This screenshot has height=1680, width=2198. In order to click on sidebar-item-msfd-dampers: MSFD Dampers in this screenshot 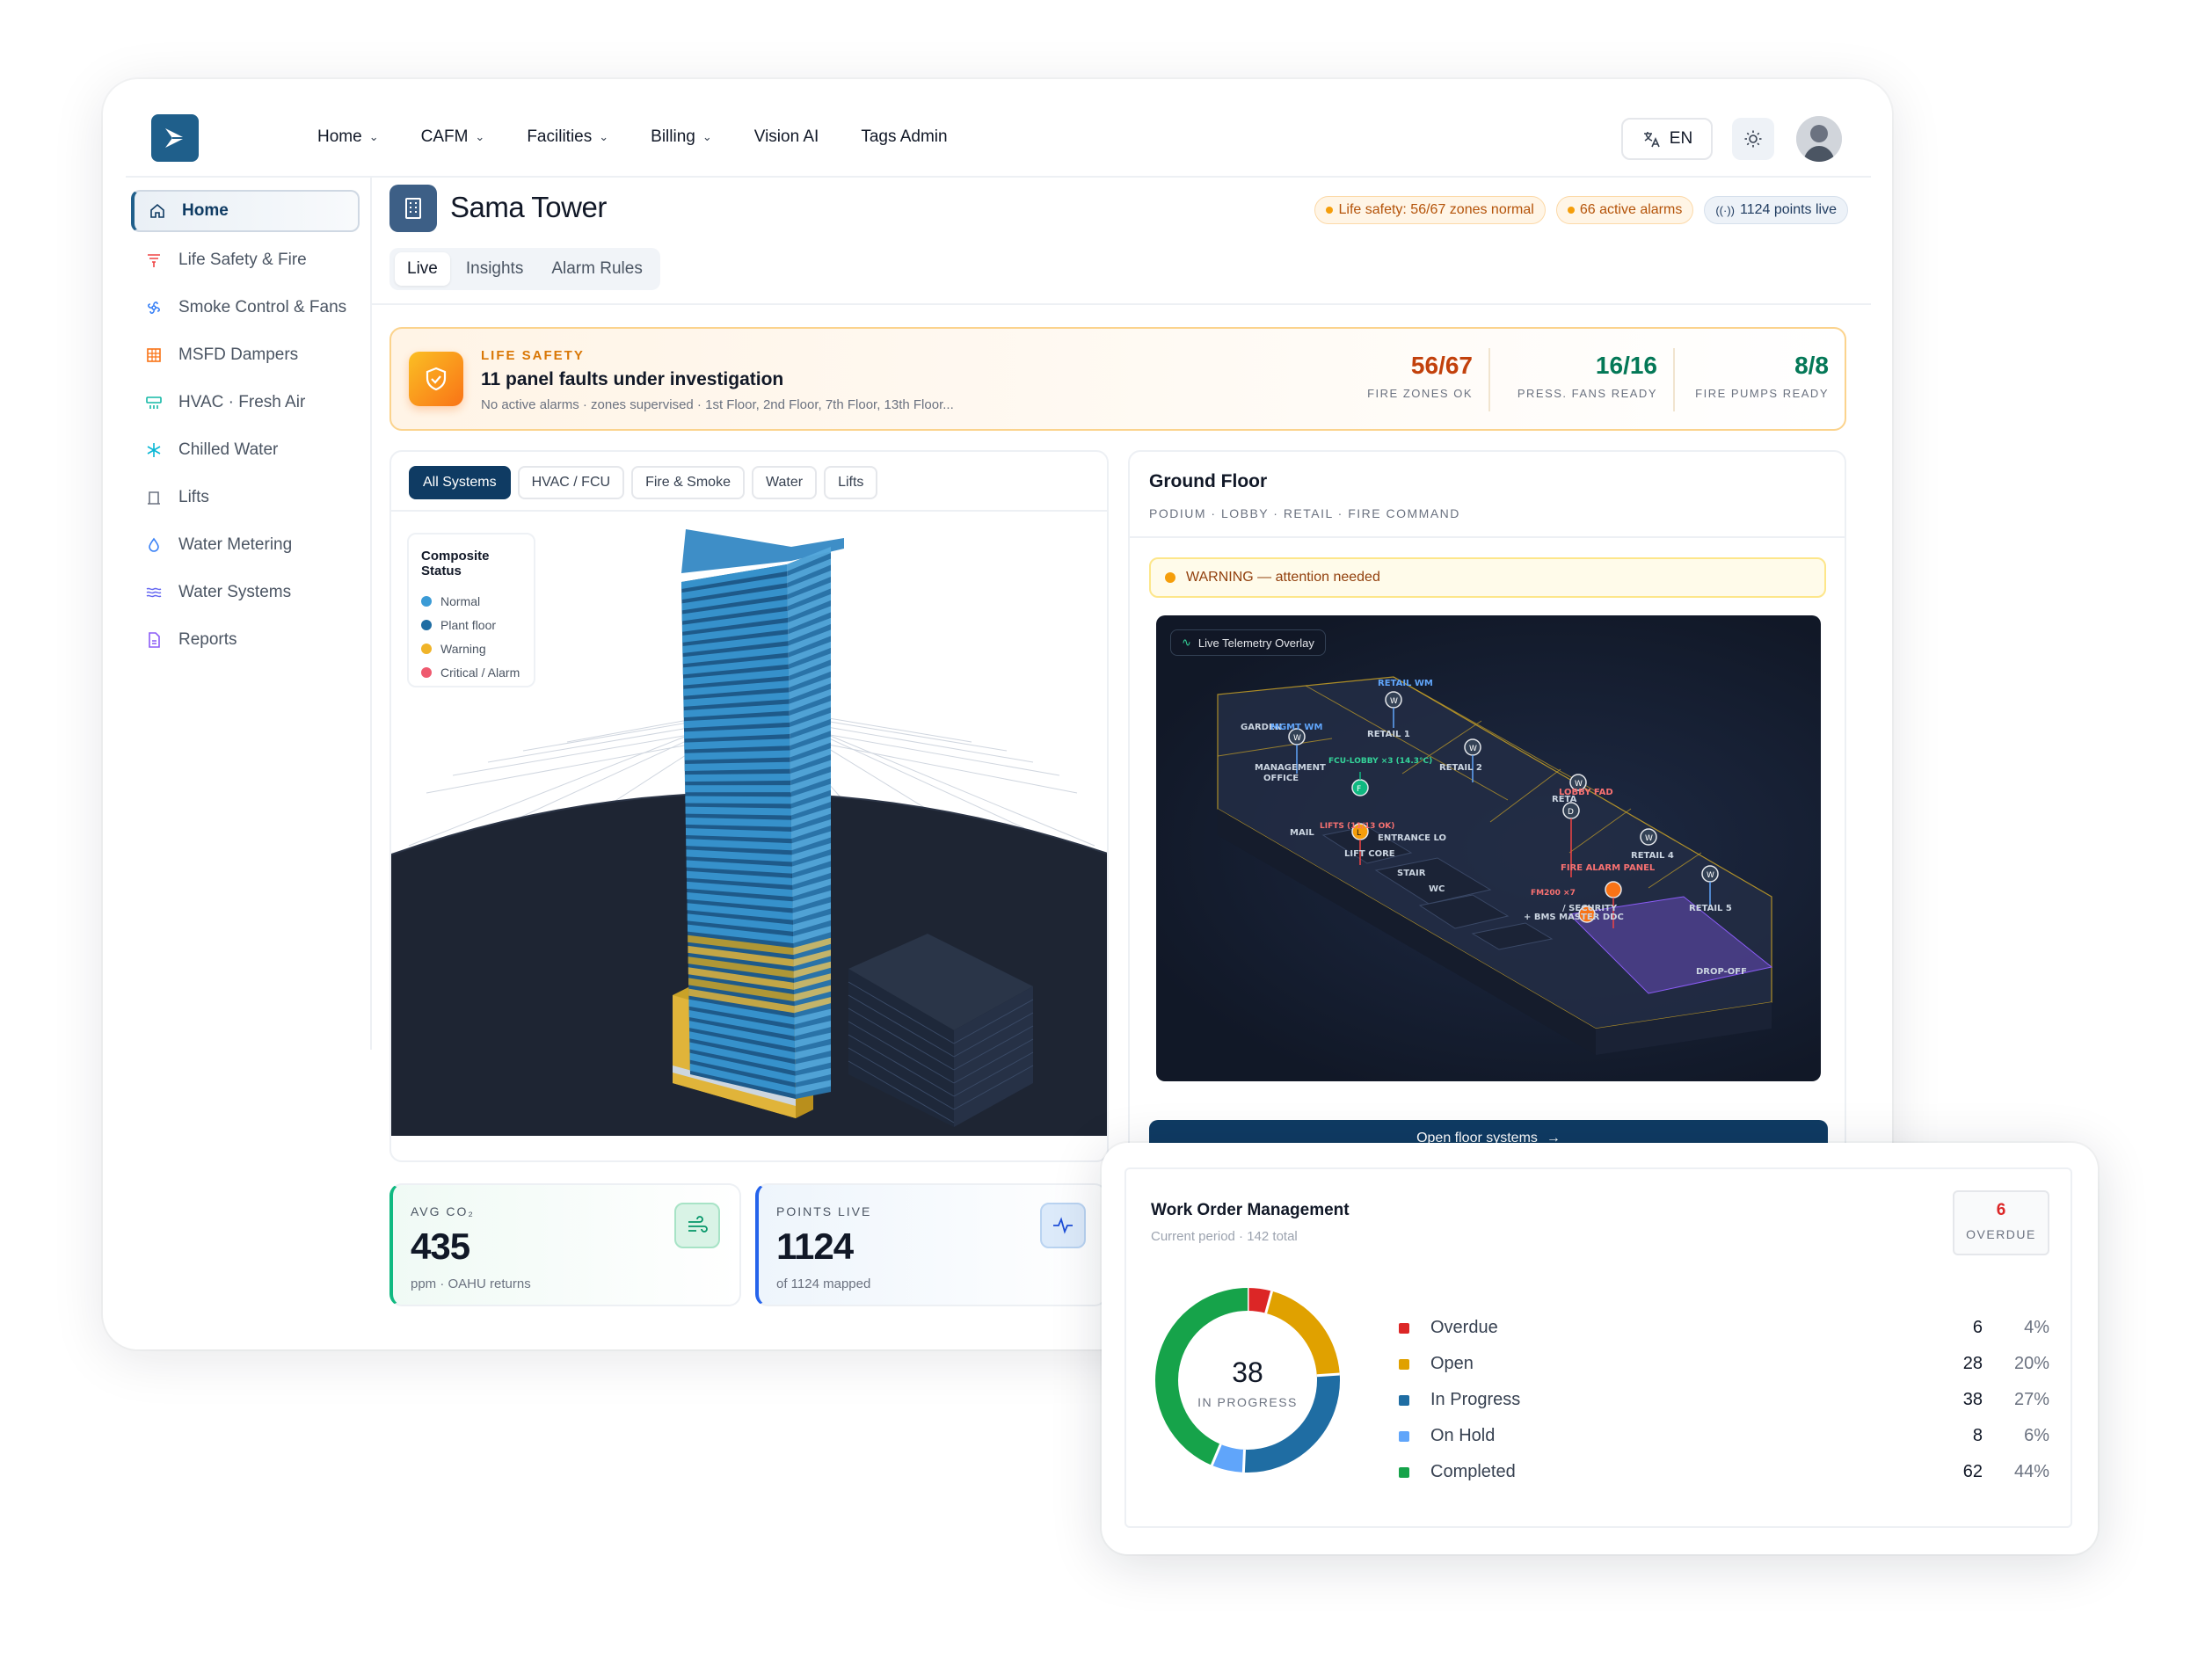, I will do `click(245, 355)`.